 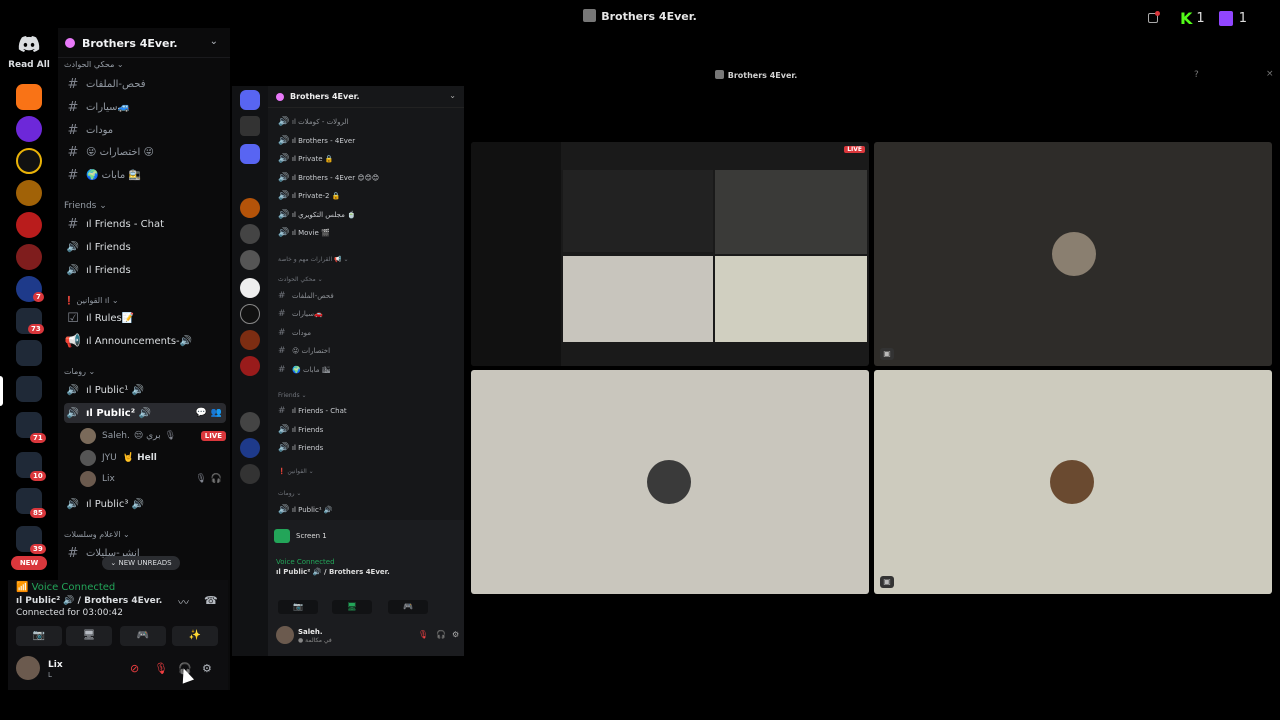 What do you see at coordinates (39, 636) in the screenshot?
I see `camera-button: 📷` at bounding box center [39, 636].